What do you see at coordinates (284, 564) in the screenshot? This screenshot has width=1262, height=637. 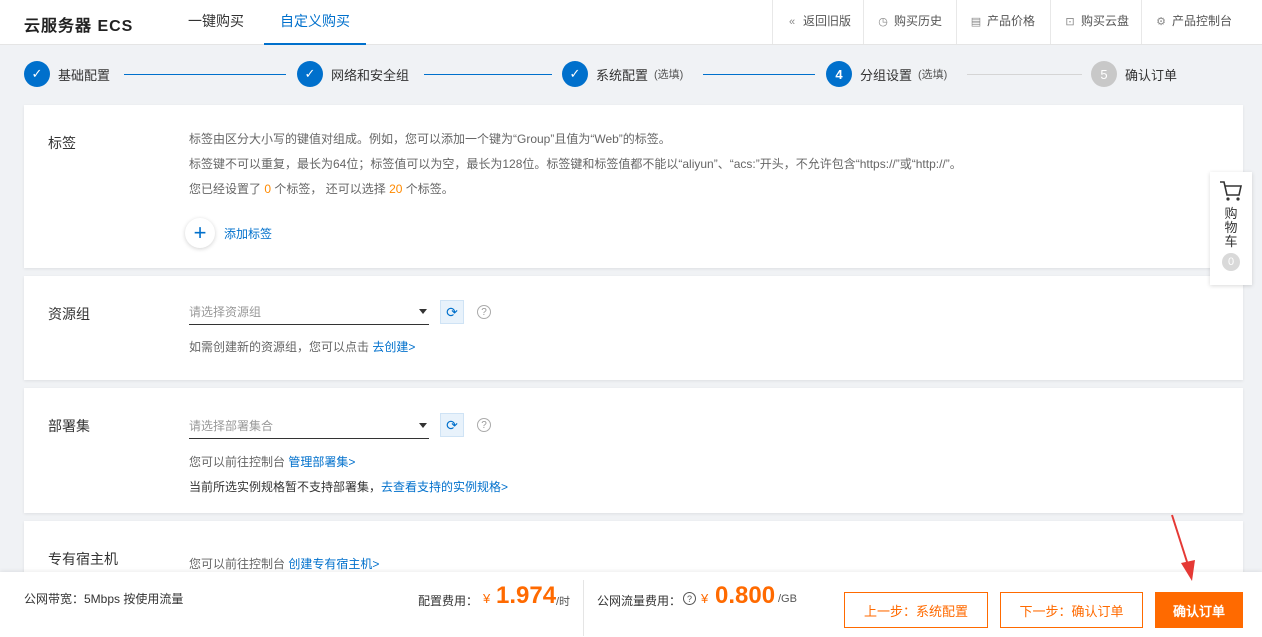 I see `dedicated-host-hint: 您可以前往控制台 创建专有宿主机>` at bounding box center [284, 564].